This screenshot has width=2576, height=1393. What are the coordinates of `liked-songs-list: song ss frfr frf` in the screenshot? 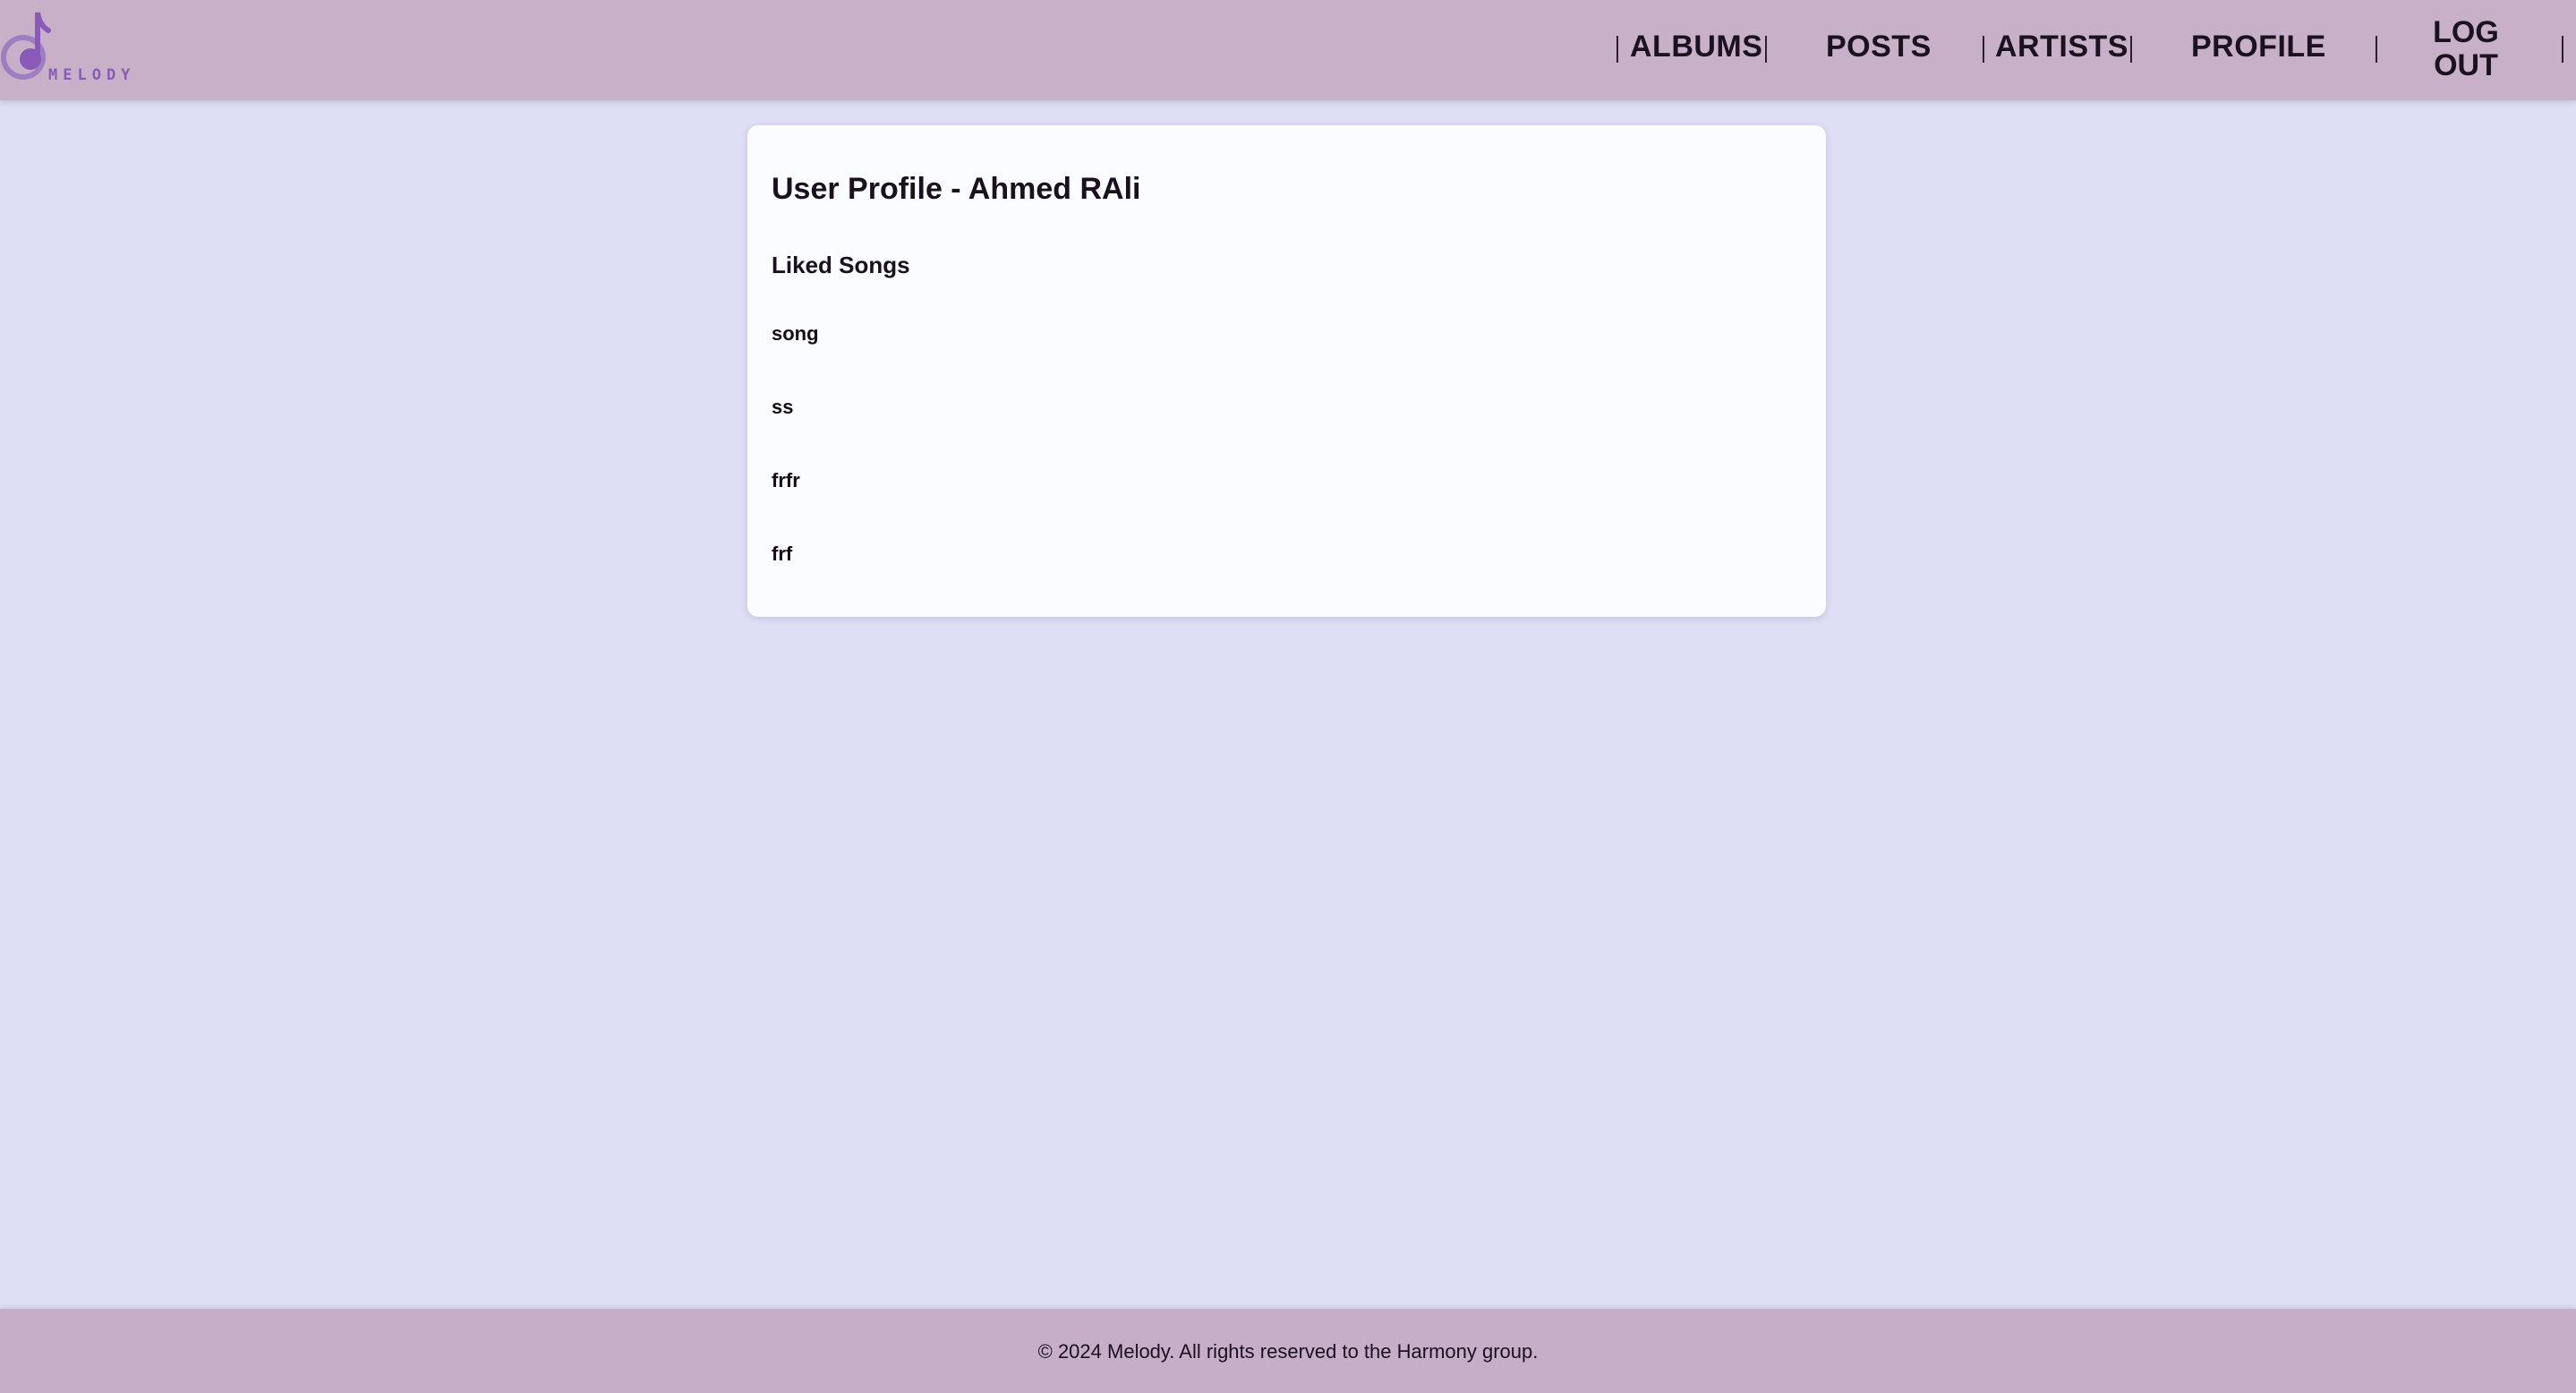 It's located at (795, 471).